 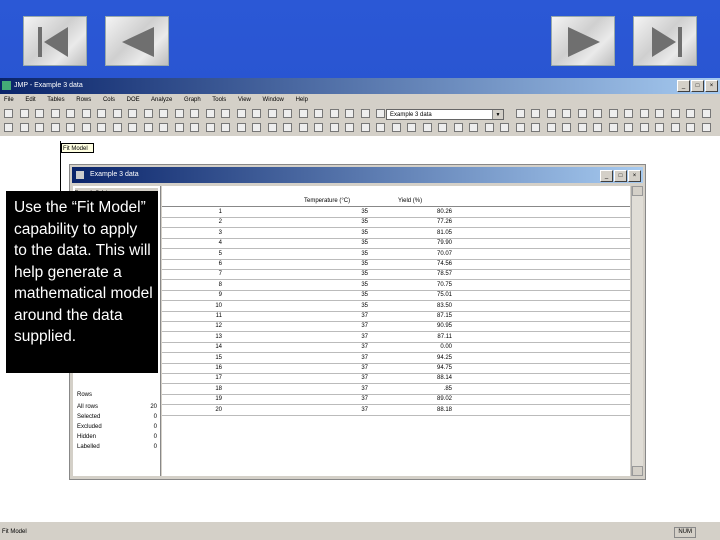 I want to click on menu-rows: Rows, so click(x=83, y=100).